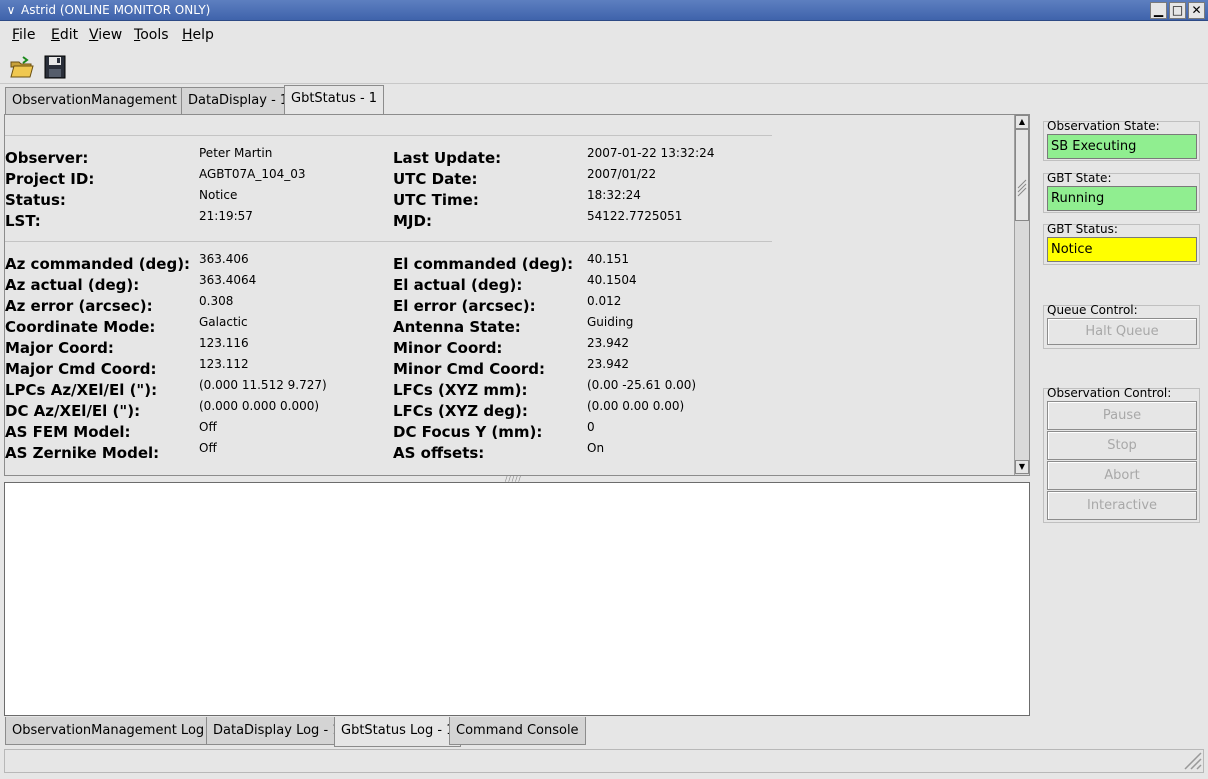 The width and height of the screenshot is (1208, 779). I want to click on field-value: AGBT07A_104_03, so click(252, 174).